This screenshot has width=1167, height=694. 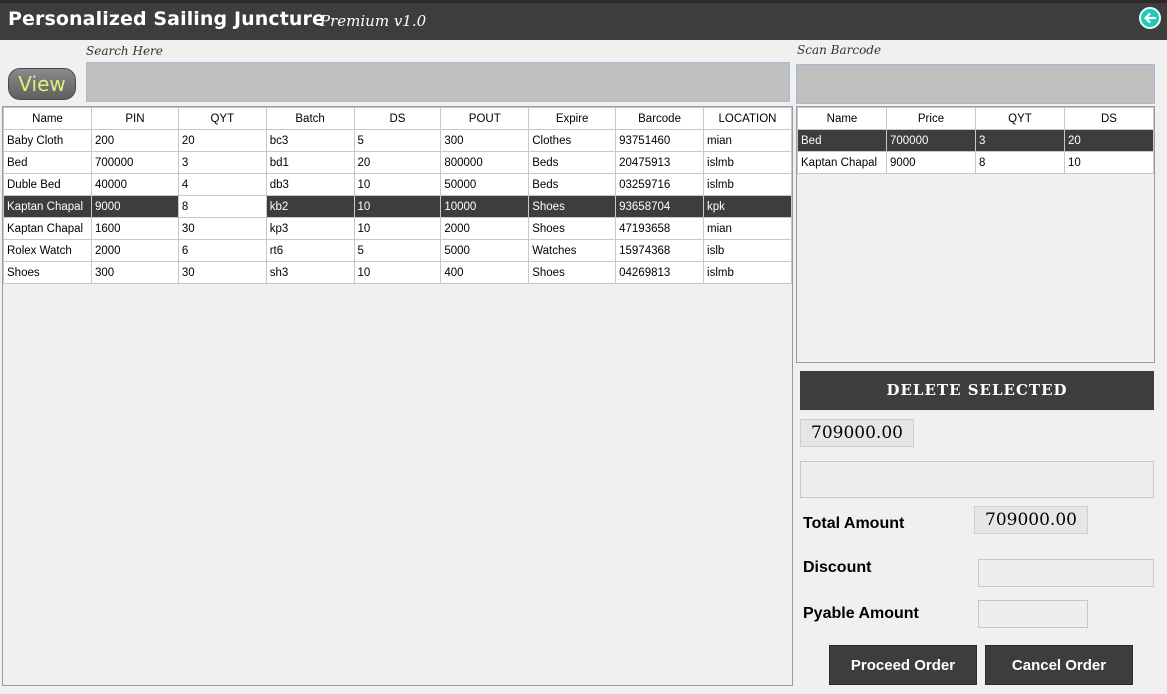 What do you see at coordinates (222, 162) in the screenshot?
I see `products-table-cell: 3` at bounding box center [222, 162].